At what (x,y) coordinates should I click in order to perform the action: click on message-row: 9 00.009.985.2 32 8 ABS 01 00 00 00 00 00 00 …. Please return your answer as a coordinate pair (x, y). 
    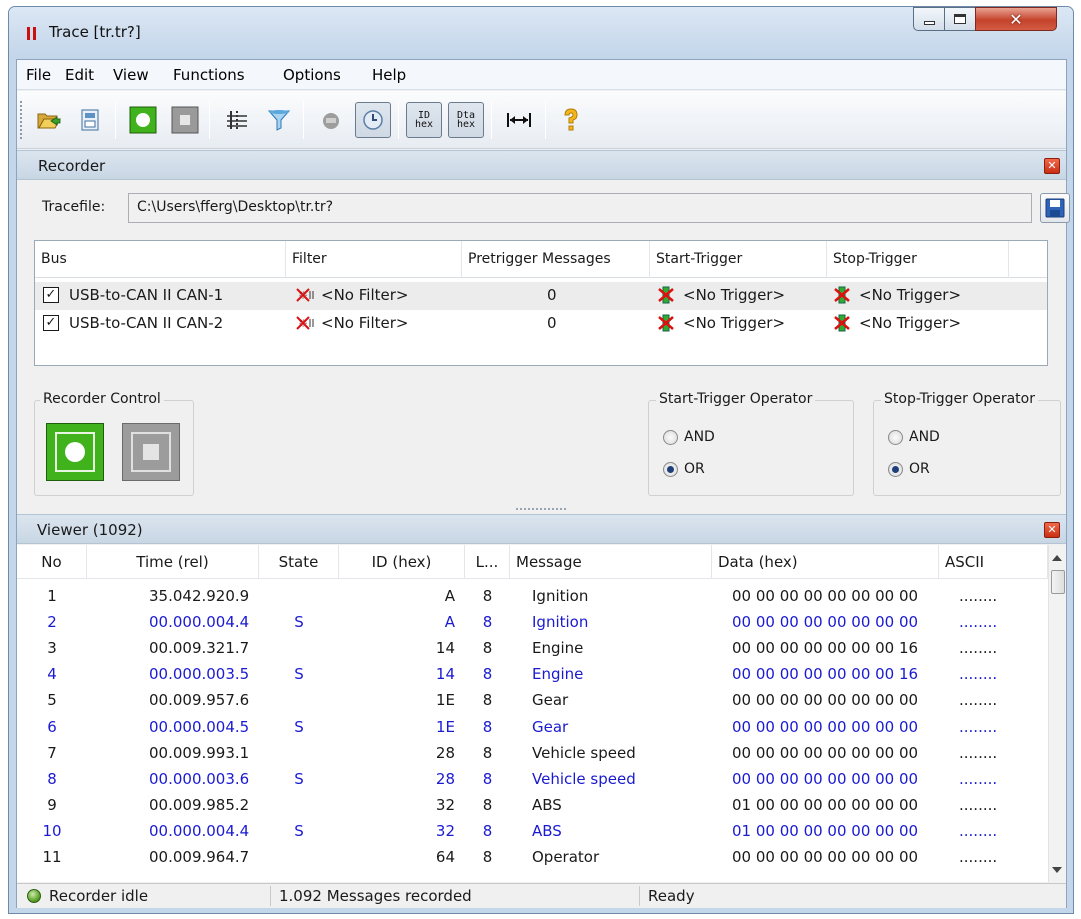
    Looking at the image, I should click on (528, 806).